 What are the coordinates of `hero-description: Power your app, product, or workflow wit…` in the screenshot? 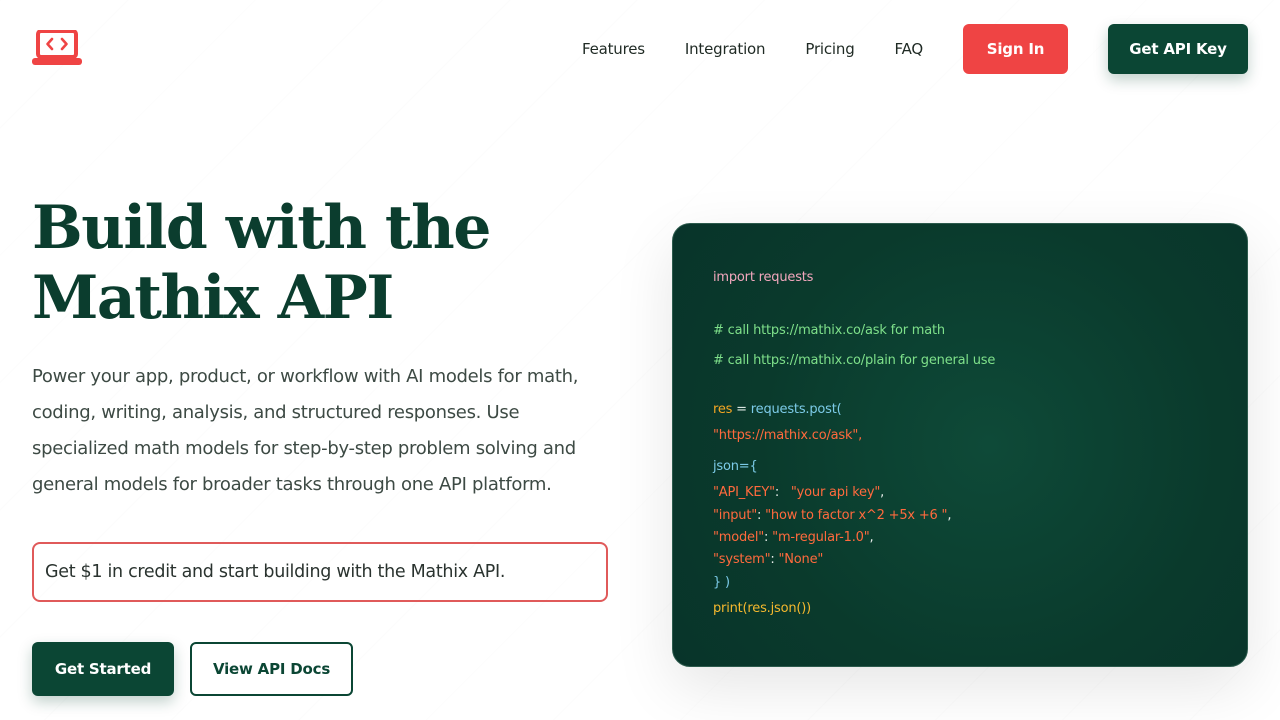 It's located at (305, 430).